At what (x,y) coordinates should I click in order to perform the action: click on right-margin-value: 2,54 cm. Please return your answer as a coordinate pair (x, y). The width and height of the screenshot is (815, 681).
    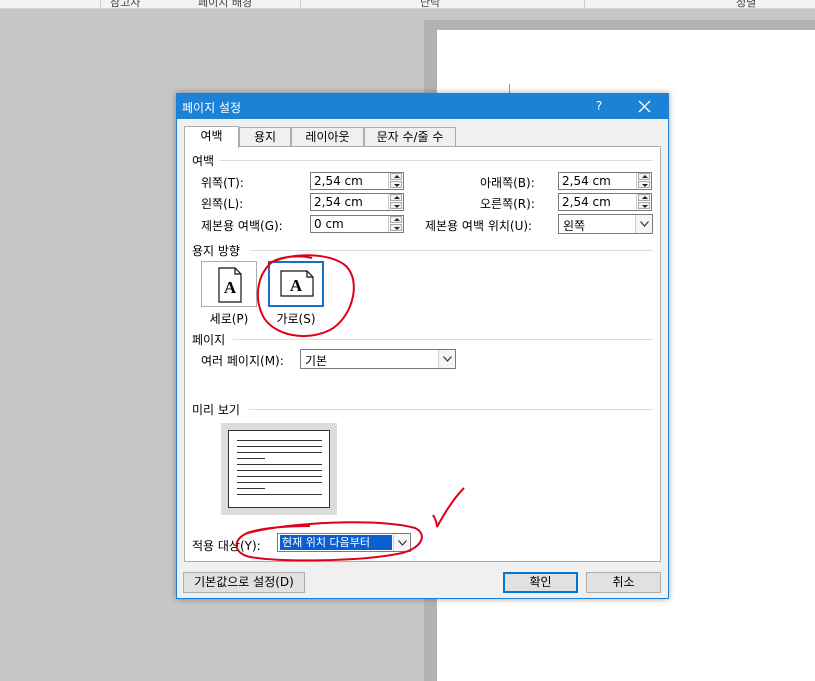
    Looking at the image, I should click on (586, 202).